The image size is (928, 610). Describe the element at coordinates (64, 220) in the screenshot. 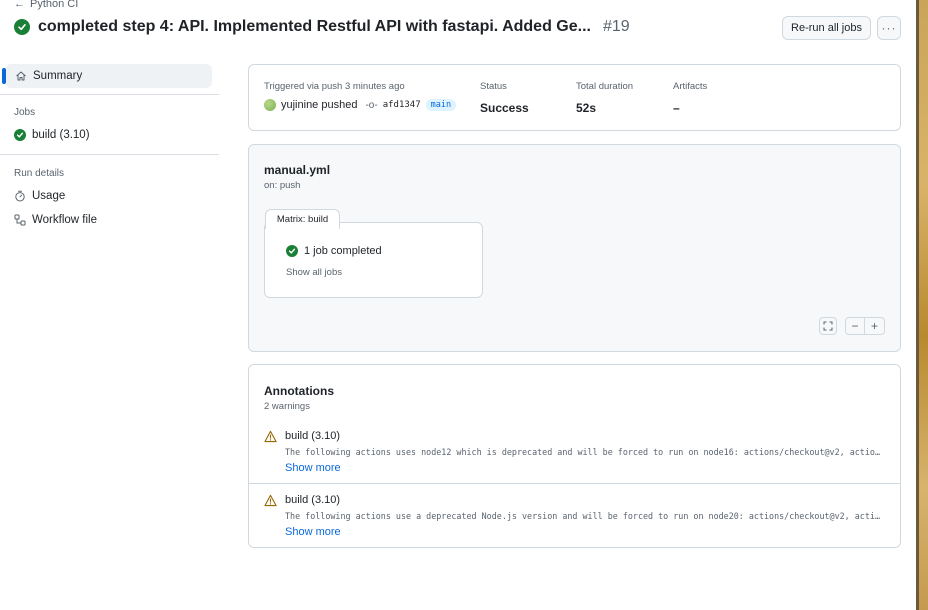

I see `sidebar-item-label: Workflow file` at that location.